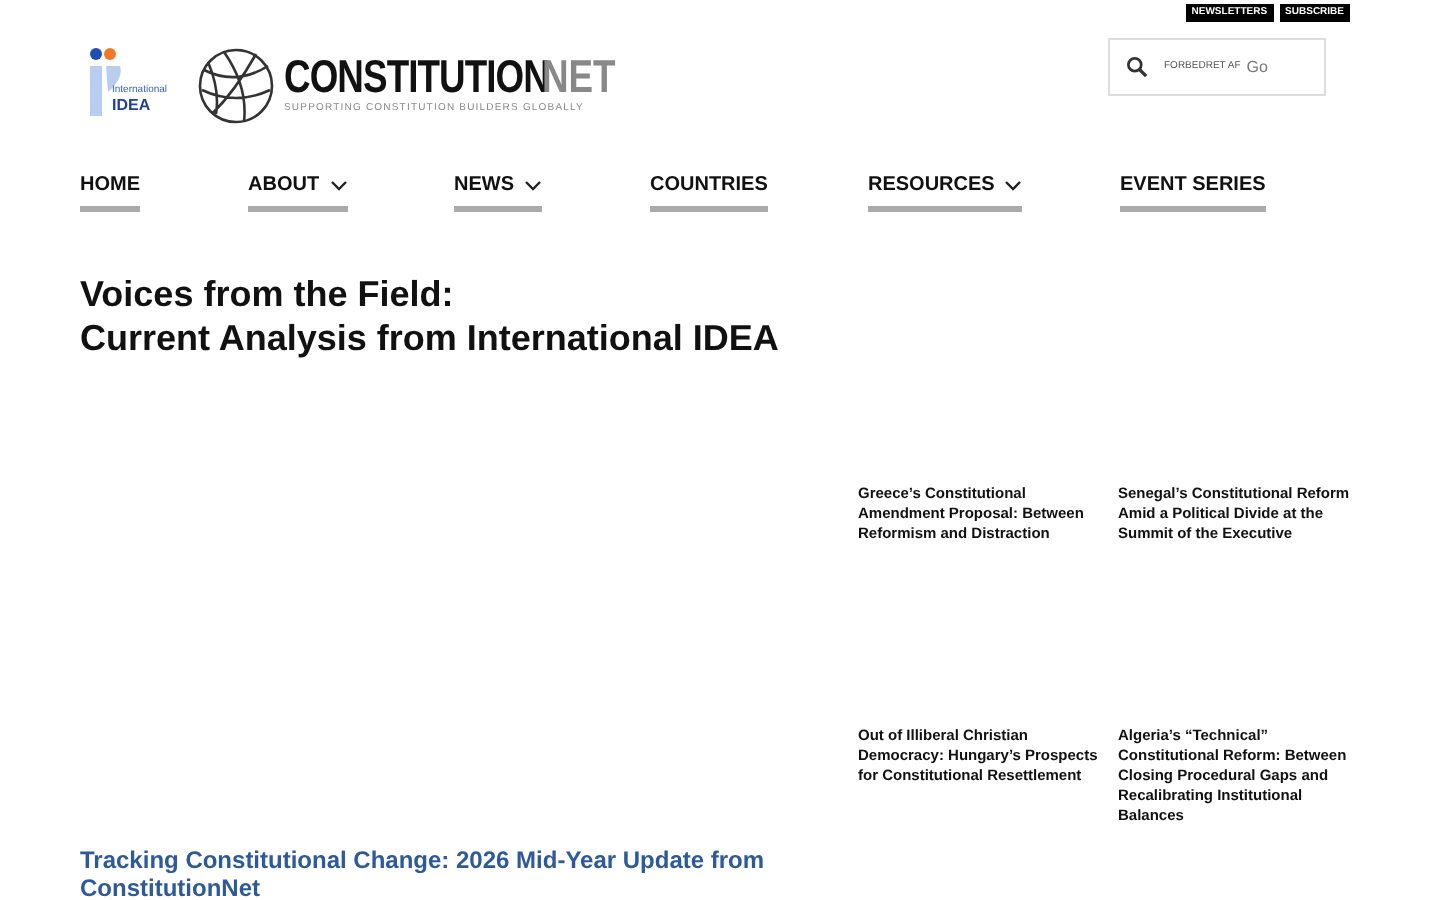 Image resolution: width=1440 pixels, height=900 pixels. Describe the element at coordinates (498, 191) in the screenshot. I see `nav-link: NEWS` at that location.